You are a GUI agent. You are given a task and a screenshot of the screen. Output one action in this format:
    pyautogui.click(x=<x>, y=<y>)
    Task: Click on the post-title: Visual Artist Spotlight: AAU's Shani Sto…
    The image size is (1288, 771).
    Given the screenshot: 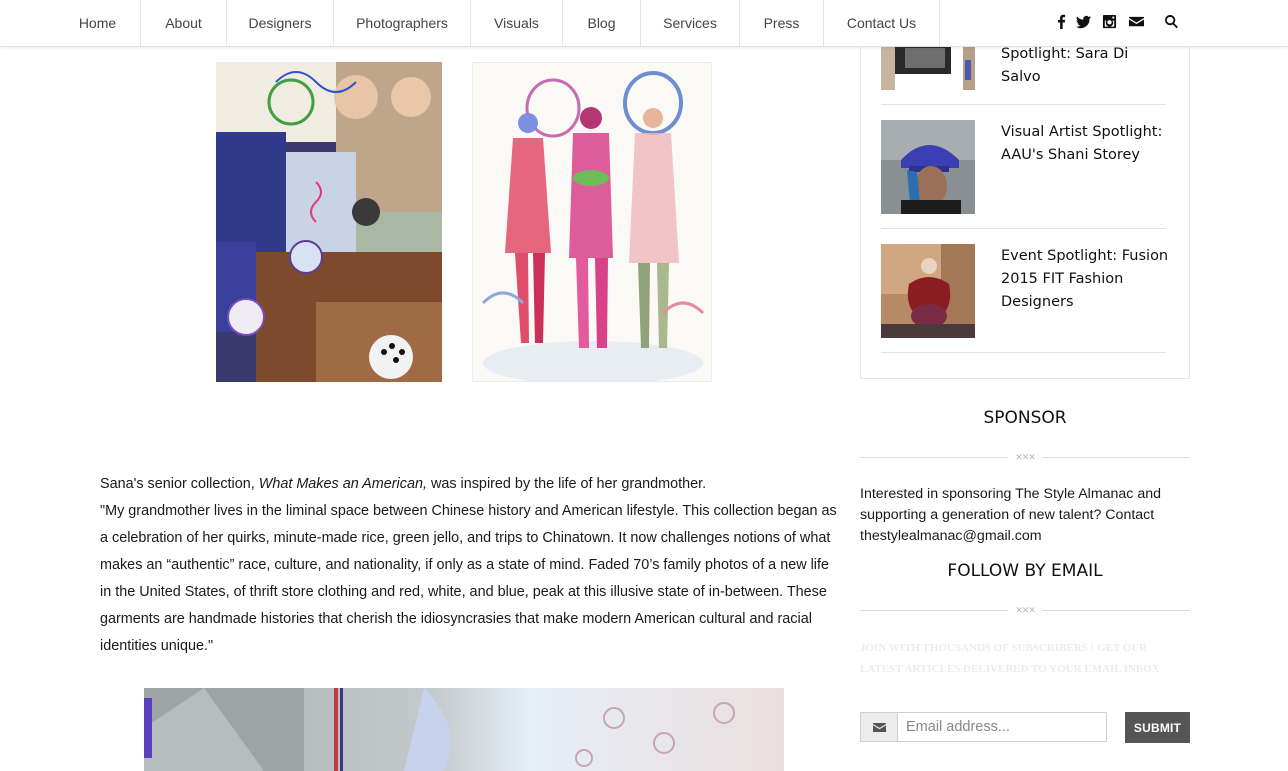 What is the action you would take?
    pyautogui.click(x=1086, y=144)
    